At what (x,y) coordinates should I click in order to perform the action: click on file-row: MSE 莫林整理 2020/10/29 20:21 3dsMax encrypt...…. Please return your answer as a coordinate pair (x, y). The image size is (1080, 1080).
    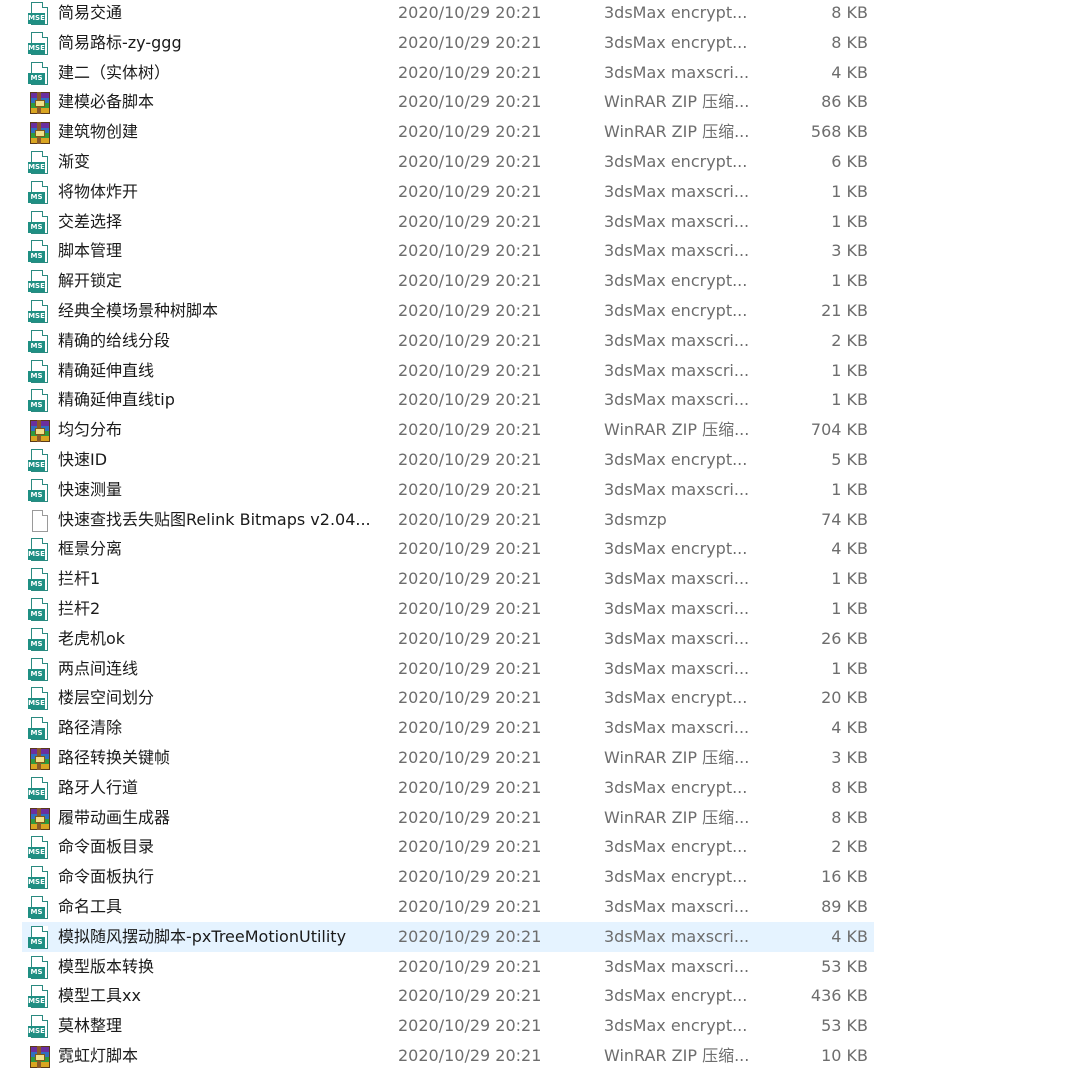
    Looking at the image, I should click on (448, 1026).